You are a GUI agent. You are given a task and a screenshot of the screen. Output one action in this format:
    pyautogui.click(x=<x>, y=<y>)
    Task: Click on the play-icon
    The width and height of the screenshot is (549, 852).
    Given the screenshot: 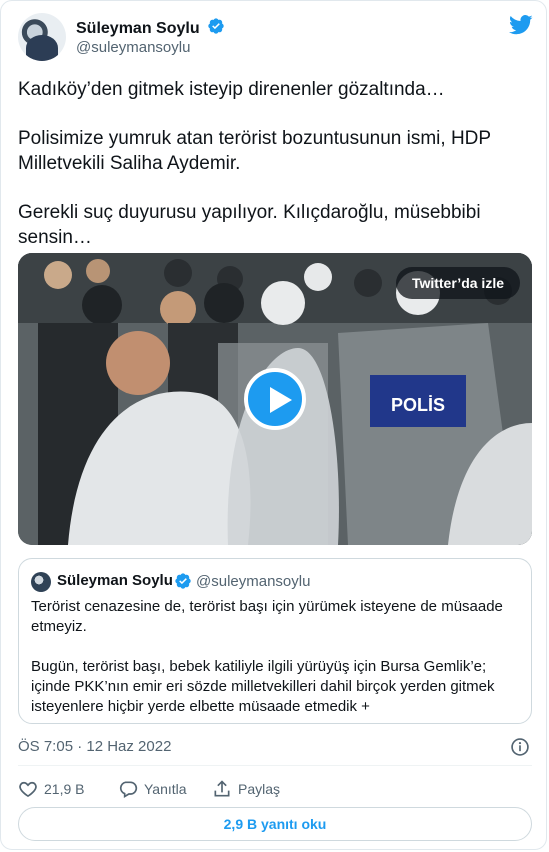 What is the action you would take?
    pyautogui.click(x=281, y=400)
    